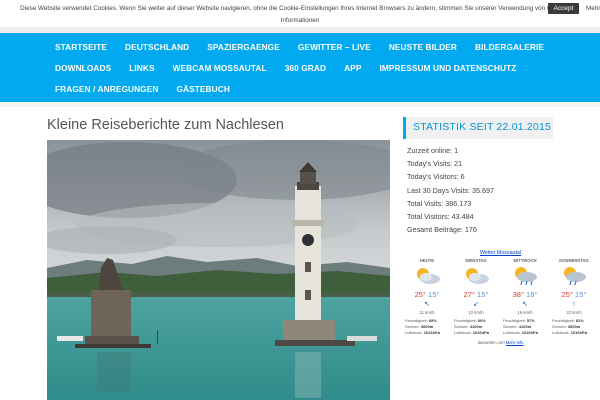  I want to click on nav-item-downloads: DOWNLOADS, so click(83, 68).